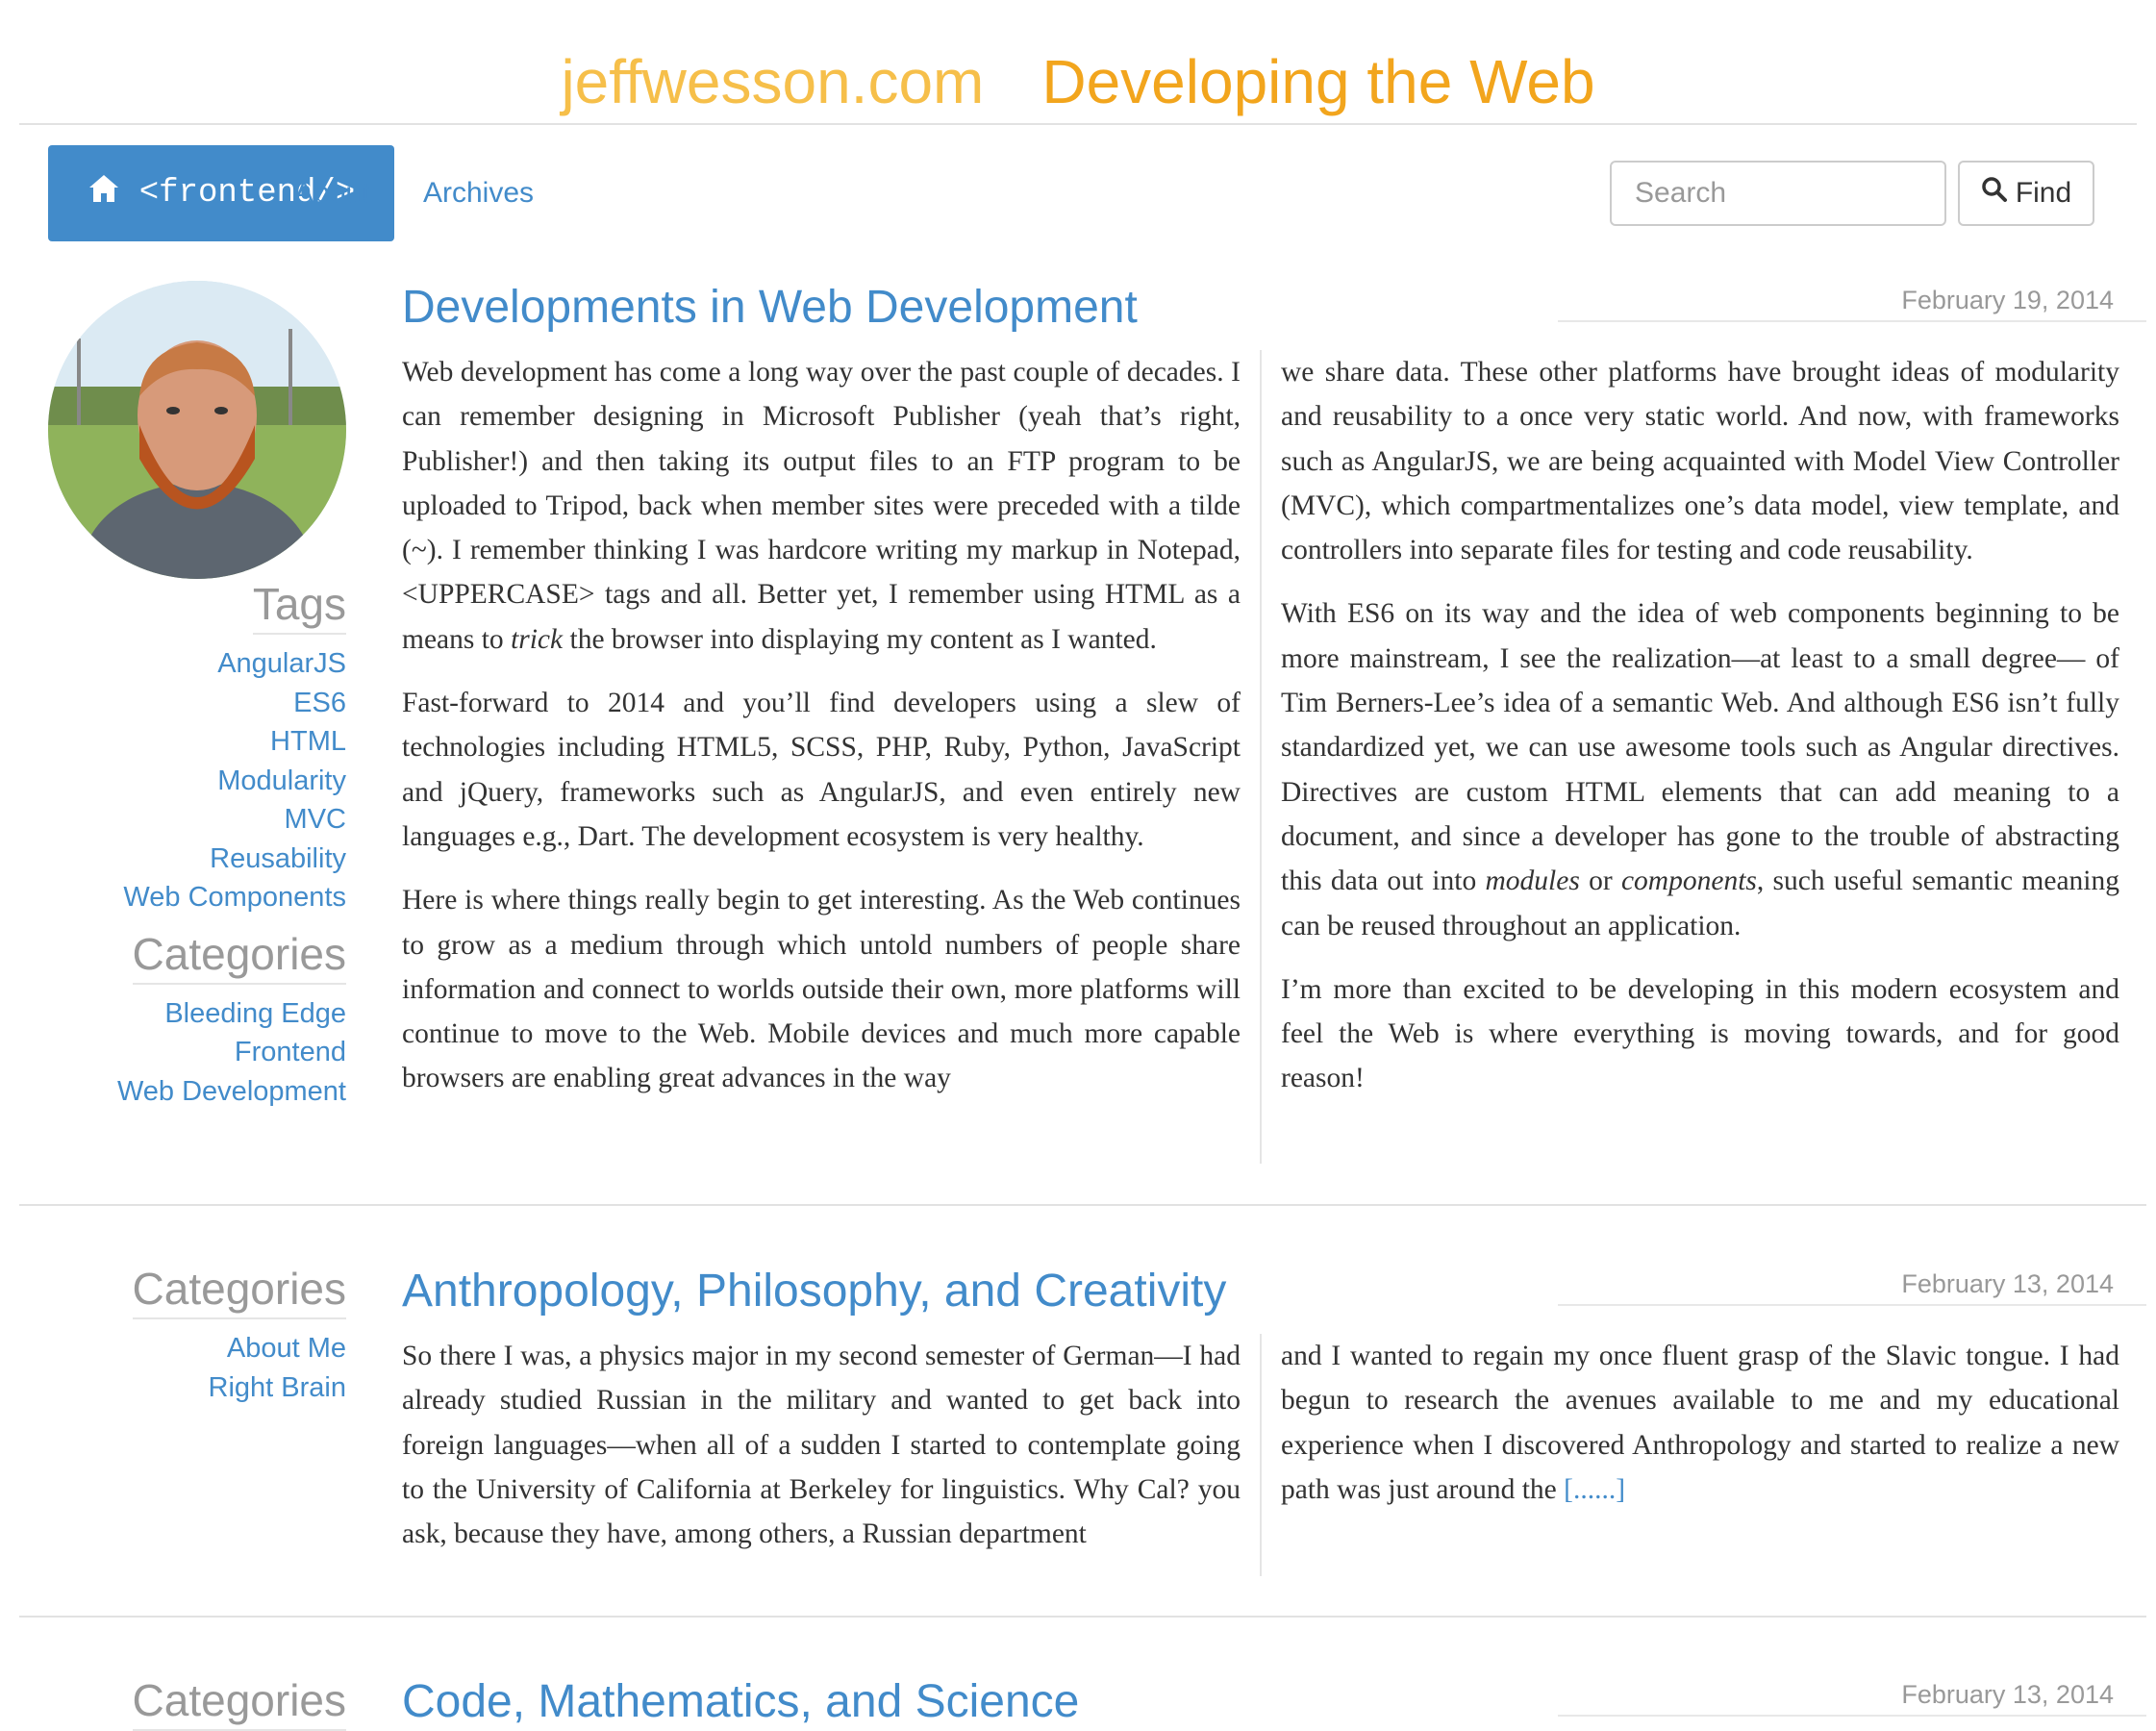 The width and height of the screenshot is (2156, 1731). Describe the element at coordinates (478, 193) in the screenshot. I see `nav-link-archives: Archives` at that location.